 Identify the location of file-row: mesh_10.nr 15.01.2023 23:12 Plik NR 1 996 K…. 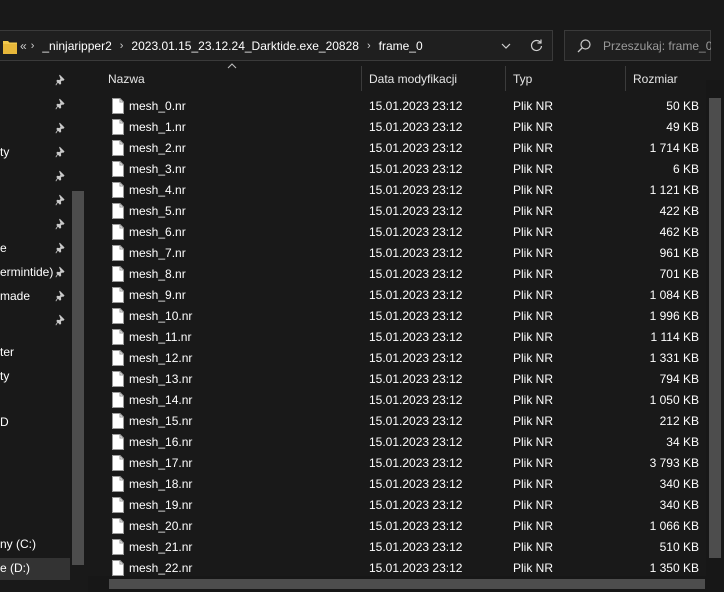
(397, 316).